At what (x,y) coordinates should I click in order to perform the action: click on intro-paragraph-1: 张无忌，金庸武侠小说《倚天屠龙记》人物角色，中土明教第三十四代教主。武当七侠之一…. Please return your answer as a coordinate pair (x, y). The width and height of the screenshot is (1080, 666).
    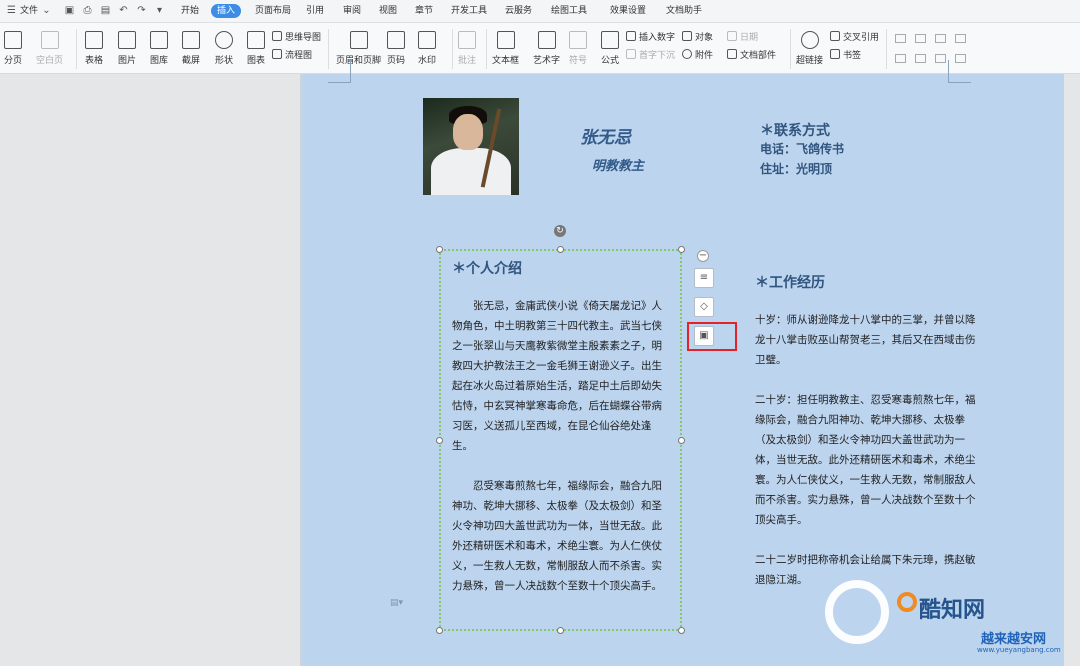
    Looking at the image, I should click on (557, 376).